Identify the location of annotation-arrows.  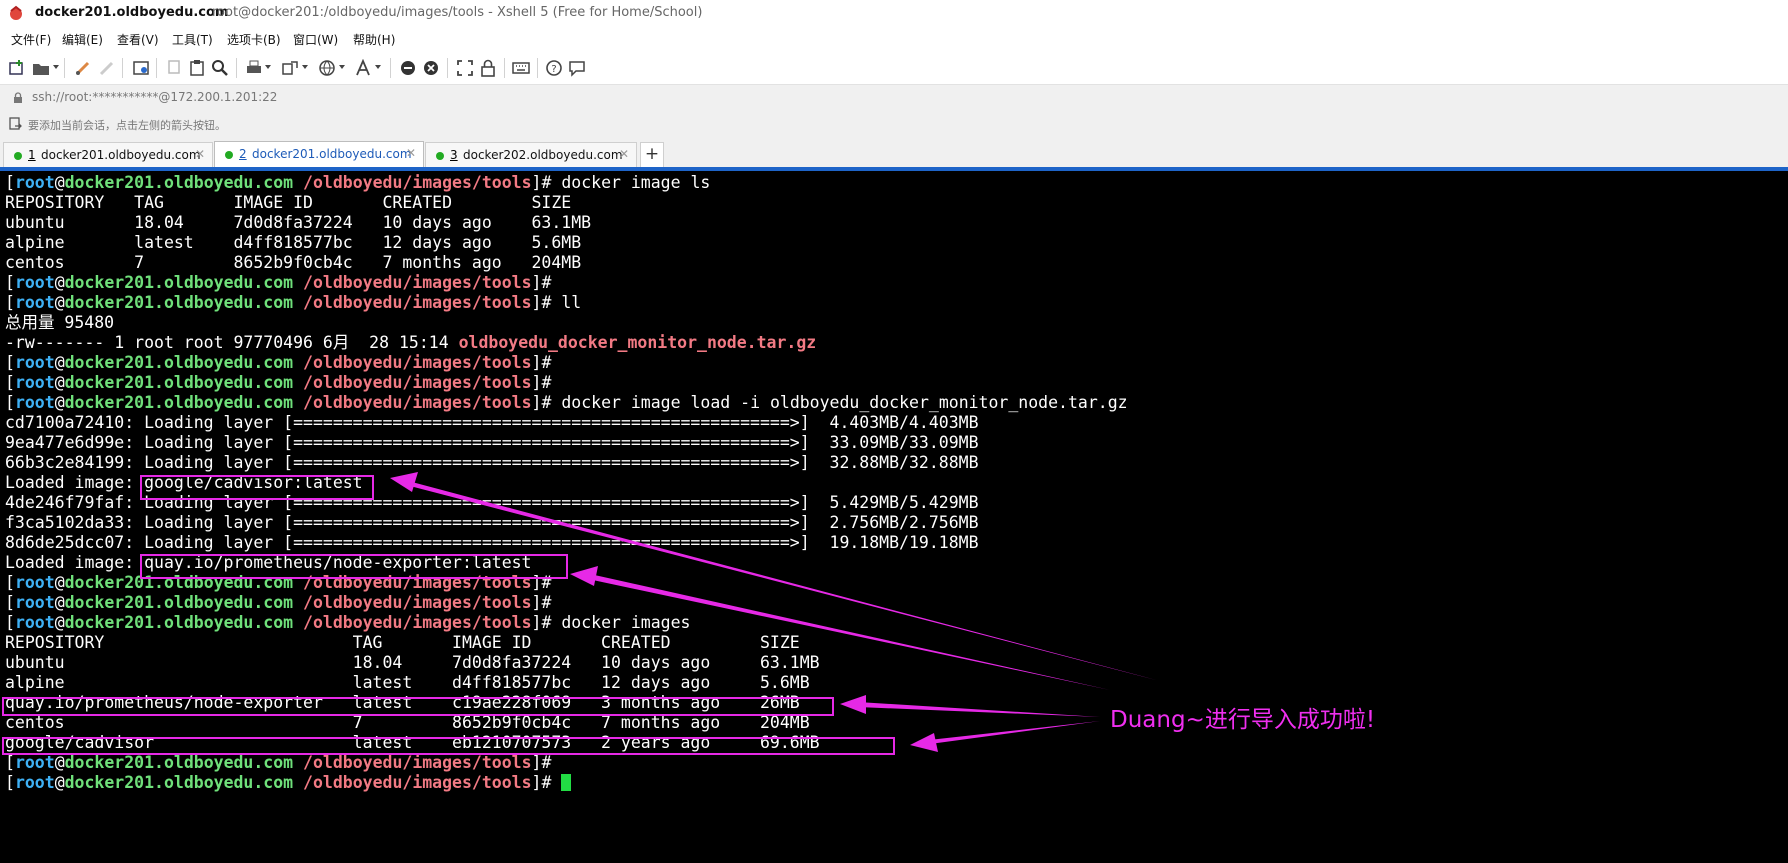
(773, 612).